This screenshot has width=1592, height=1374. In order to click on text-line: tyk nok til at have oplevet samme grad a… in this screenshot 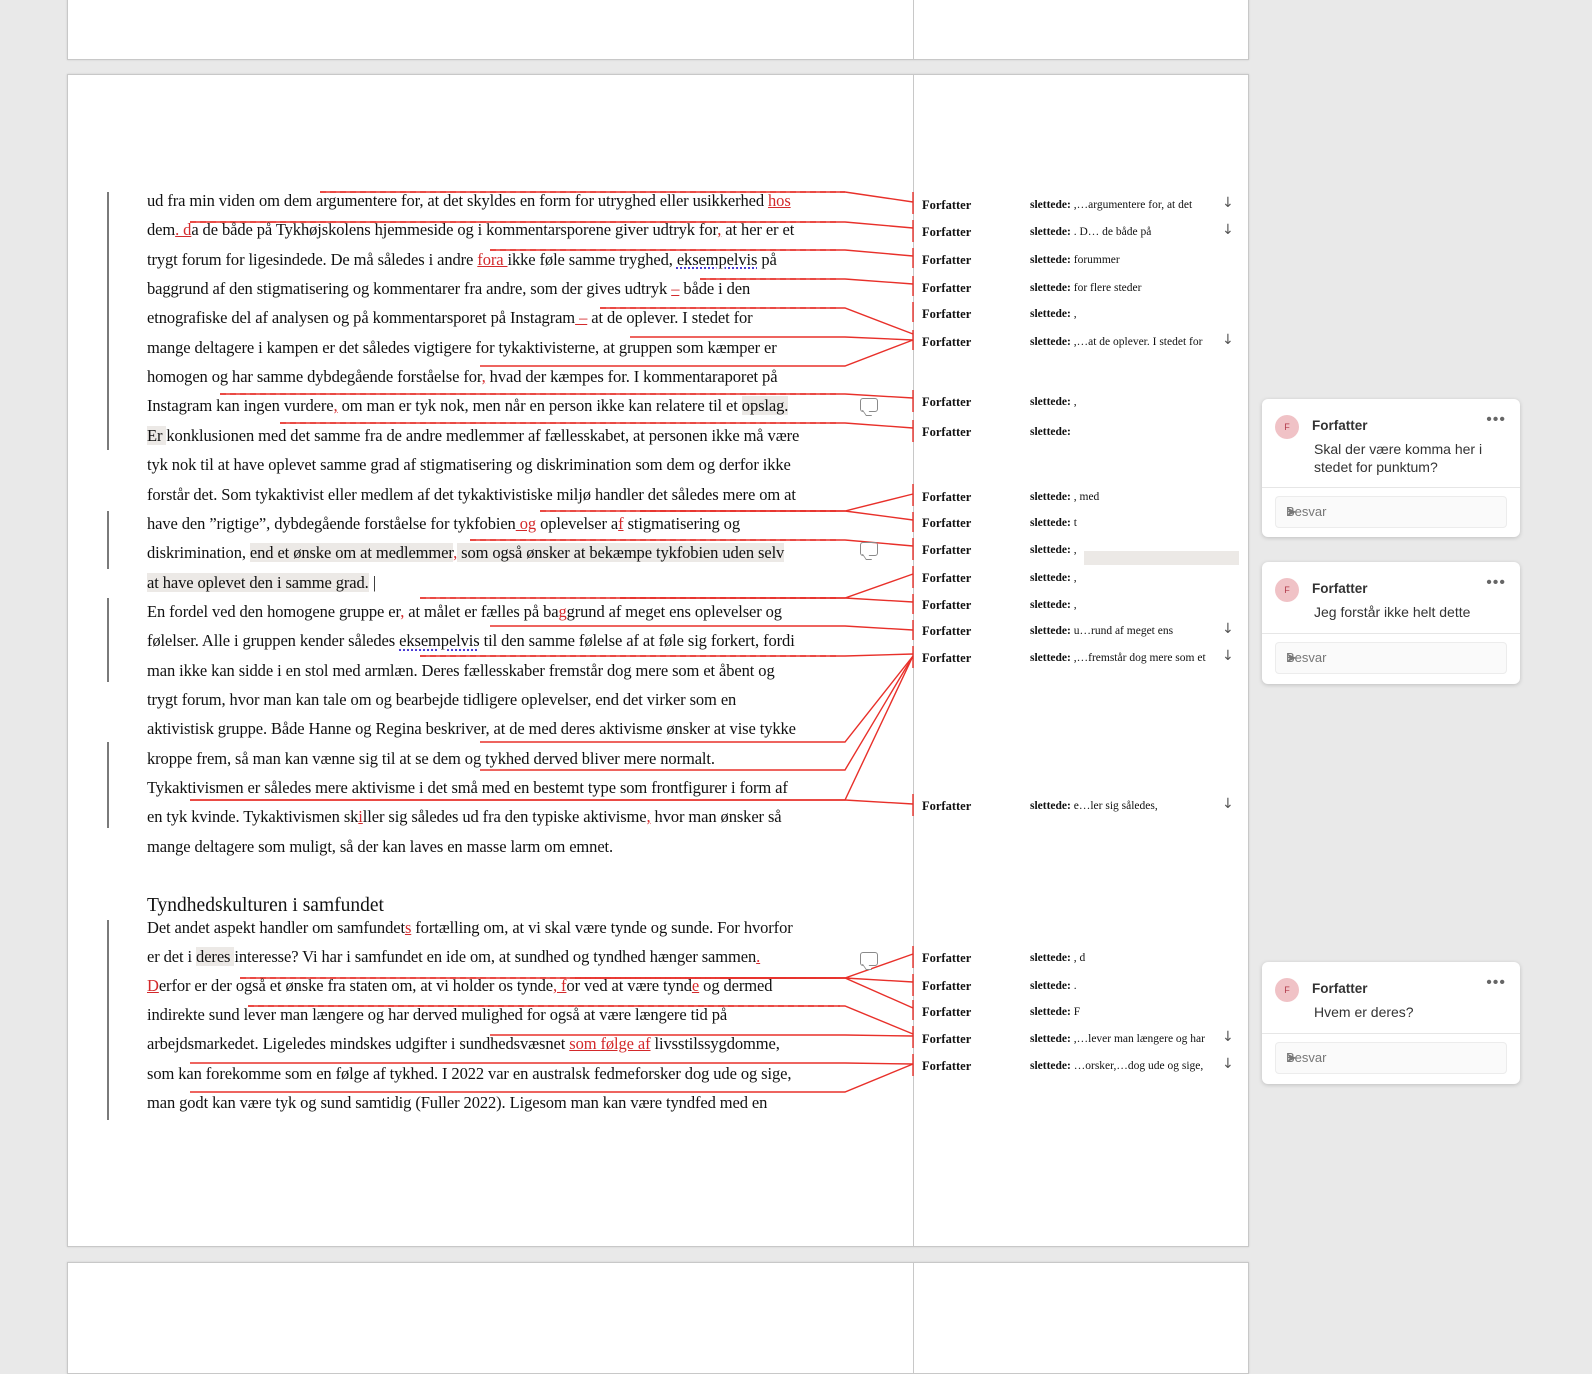, I will do `click(469, 465)`.